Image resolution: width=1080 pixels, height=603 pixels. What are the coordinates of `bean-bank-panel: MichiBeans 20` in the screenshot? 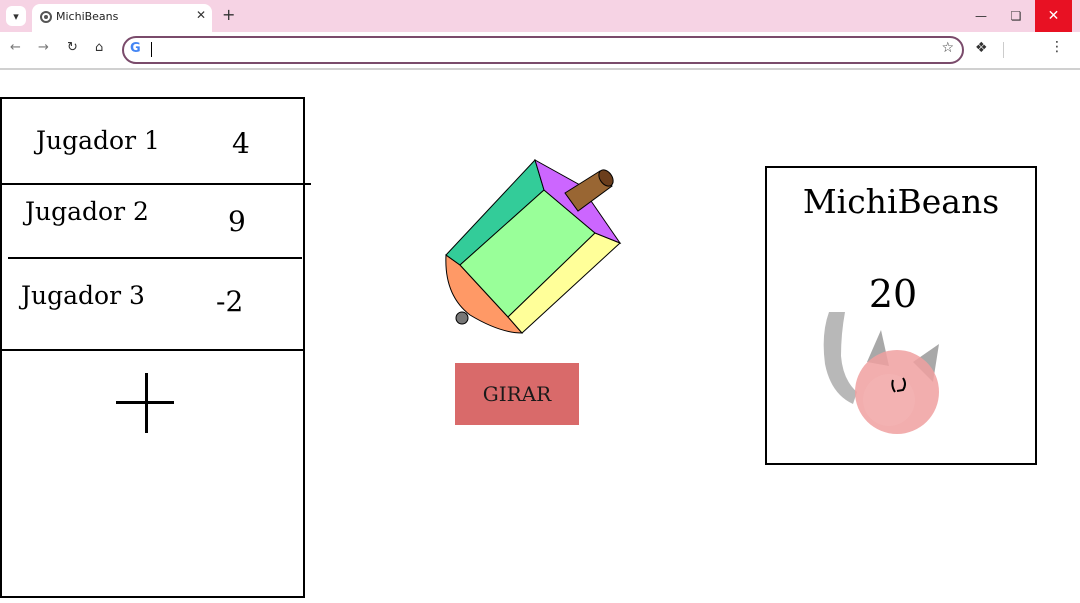 It's located at (901, 315).